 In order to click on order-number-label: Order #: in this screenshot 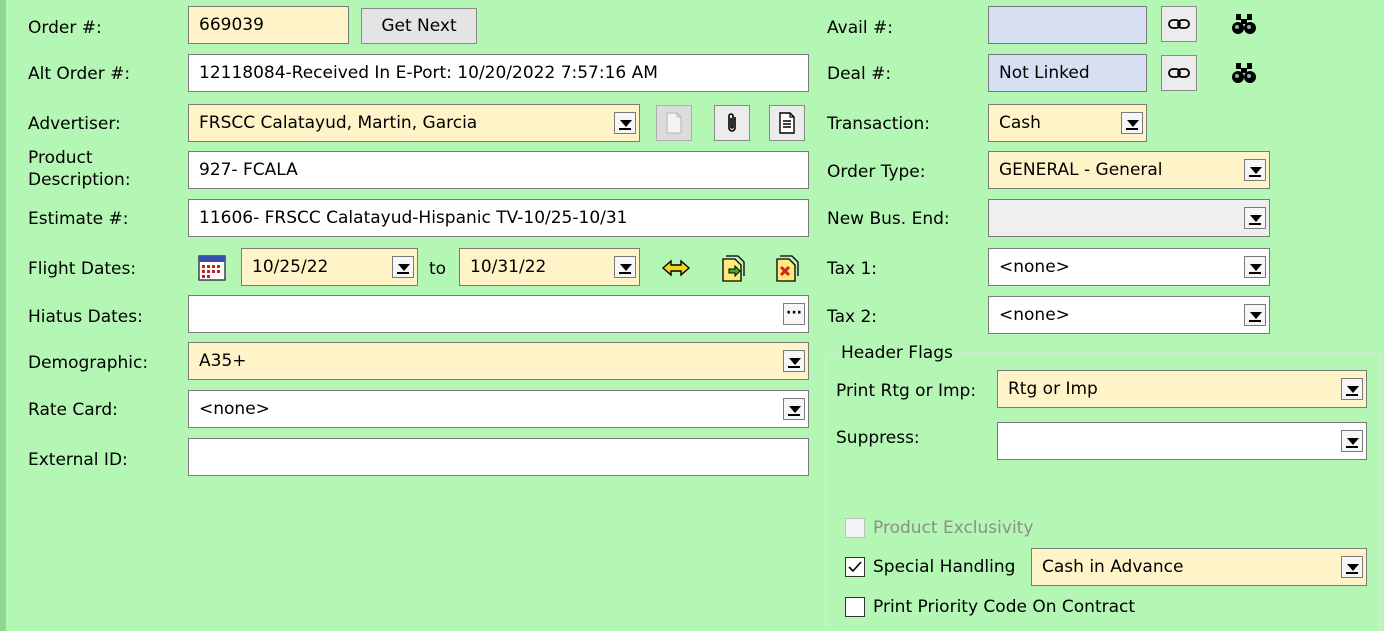, I will do `click(65, 28)`.